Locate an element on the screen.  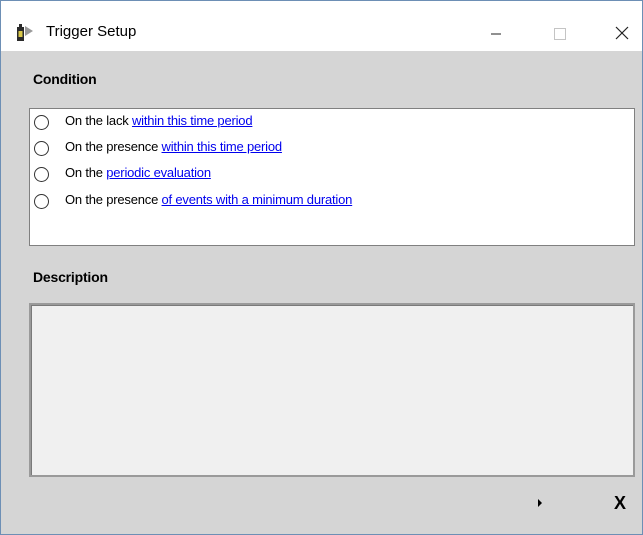
close-icon is located at coordinates (622, 33).